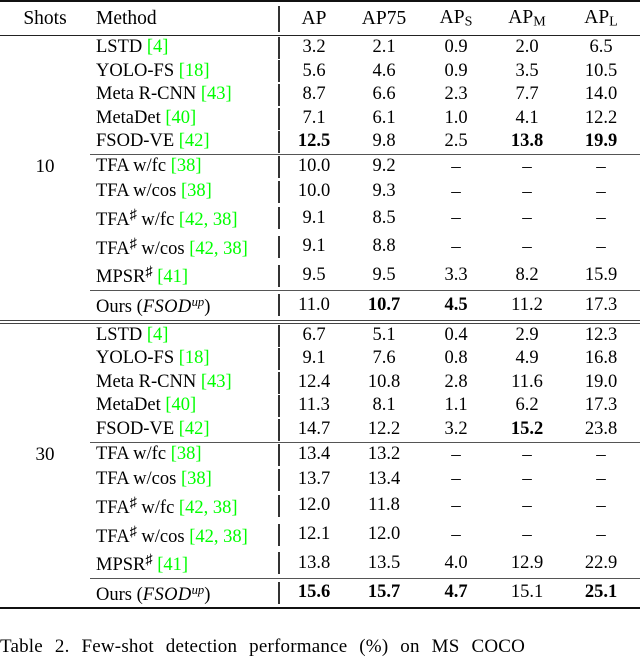 This screenshot has width=640, height=663. What do you see at coordinates (384, 217) in the screenshot?
I see `cell-text: 8.5` at bounding box center [384, 217].